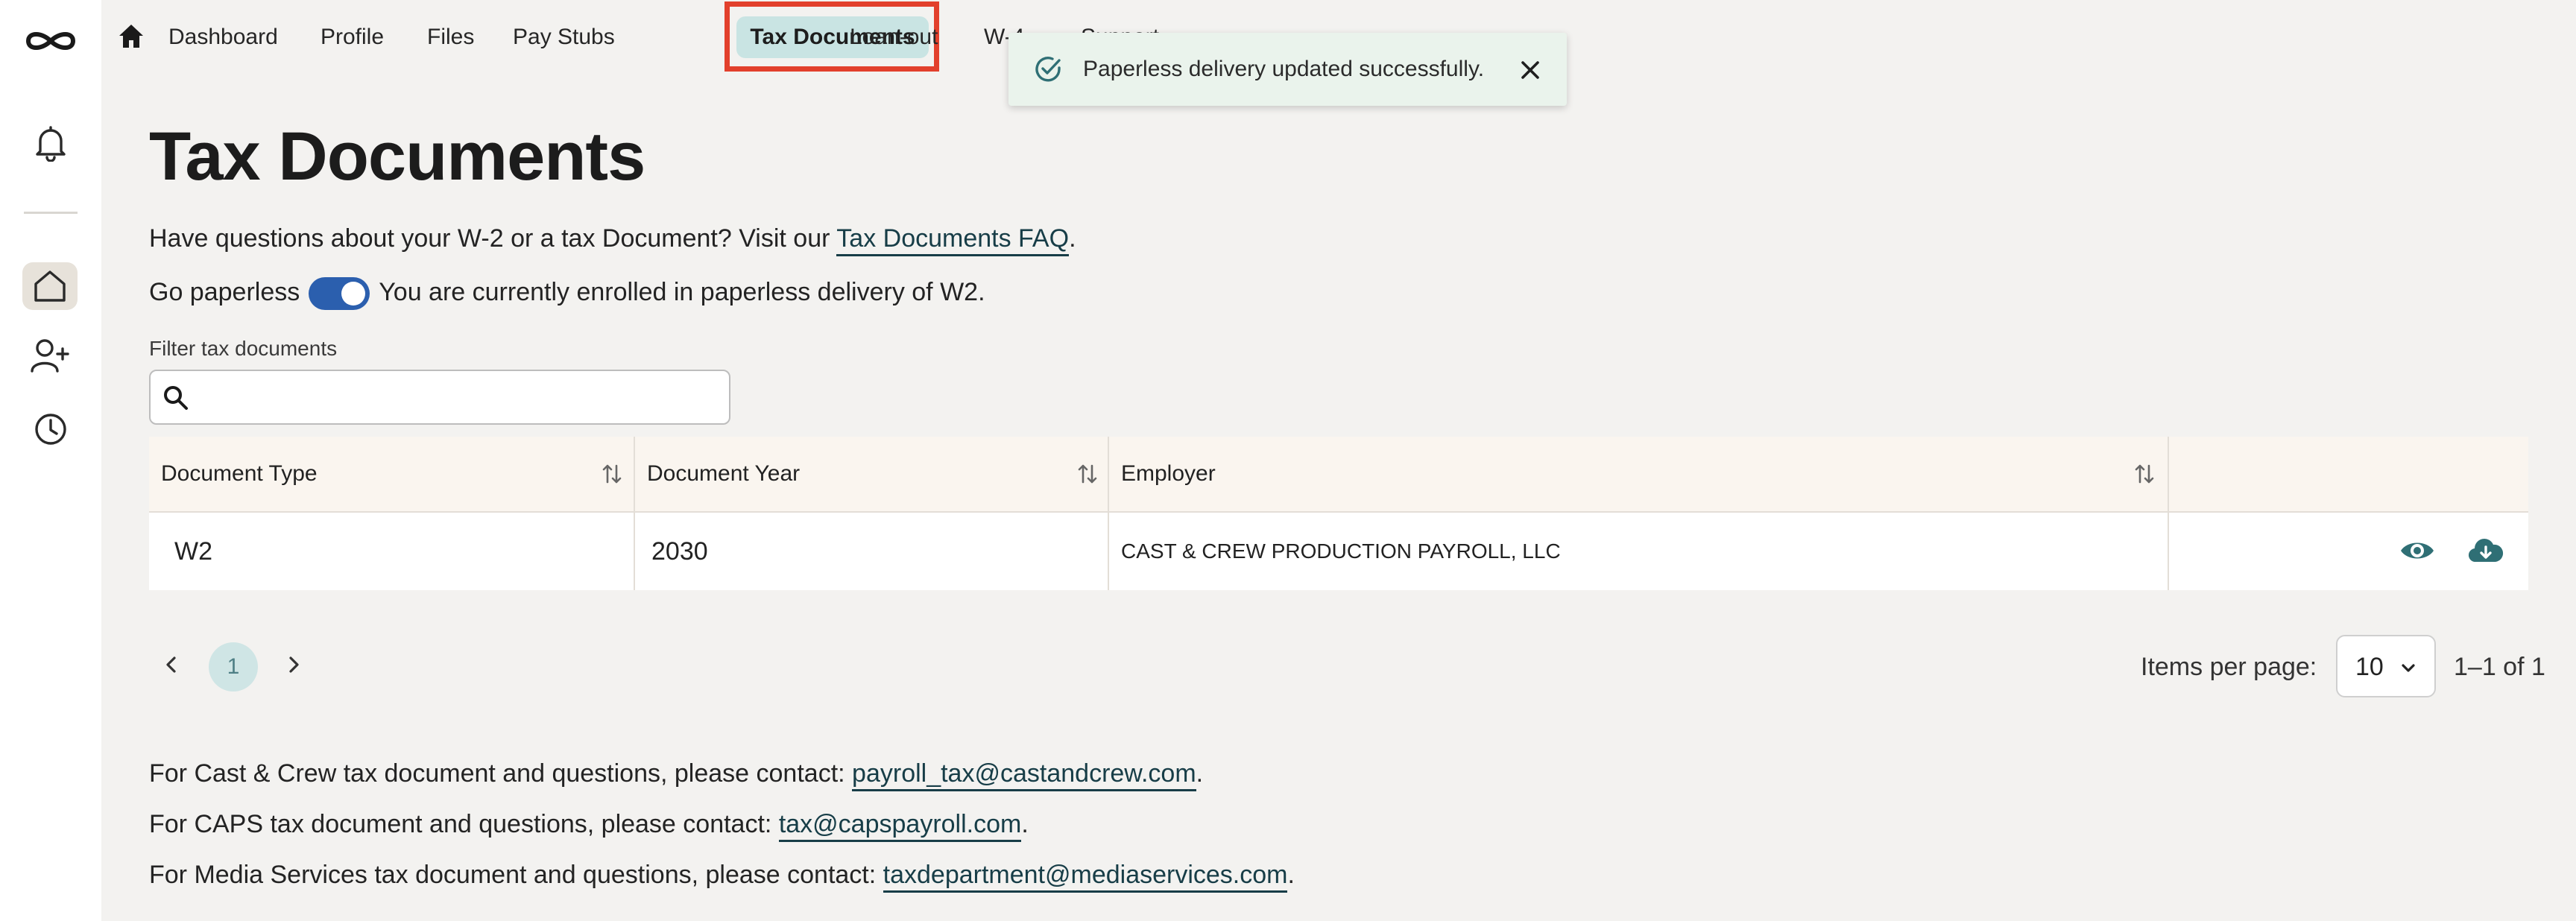 The width and height of the screenshot is (2576, 921). What do you see at coordinates (2417, 551) in the screenshot?
I see `view-icon` at bounding box center [2417, 551].